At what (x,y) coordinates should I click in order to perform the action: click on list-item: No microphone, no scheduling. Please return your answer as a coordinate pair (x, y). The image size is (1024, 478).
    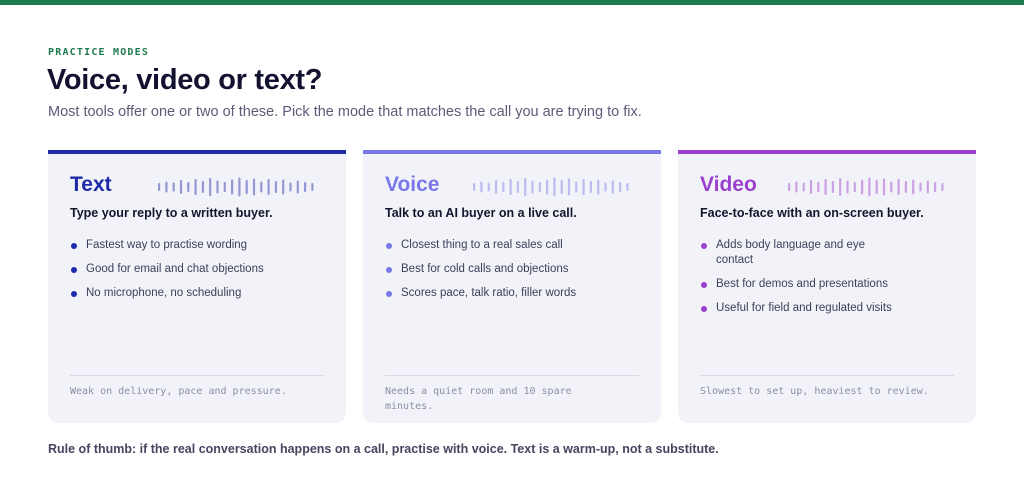
    Looking at the image, I should click on (180, 293).